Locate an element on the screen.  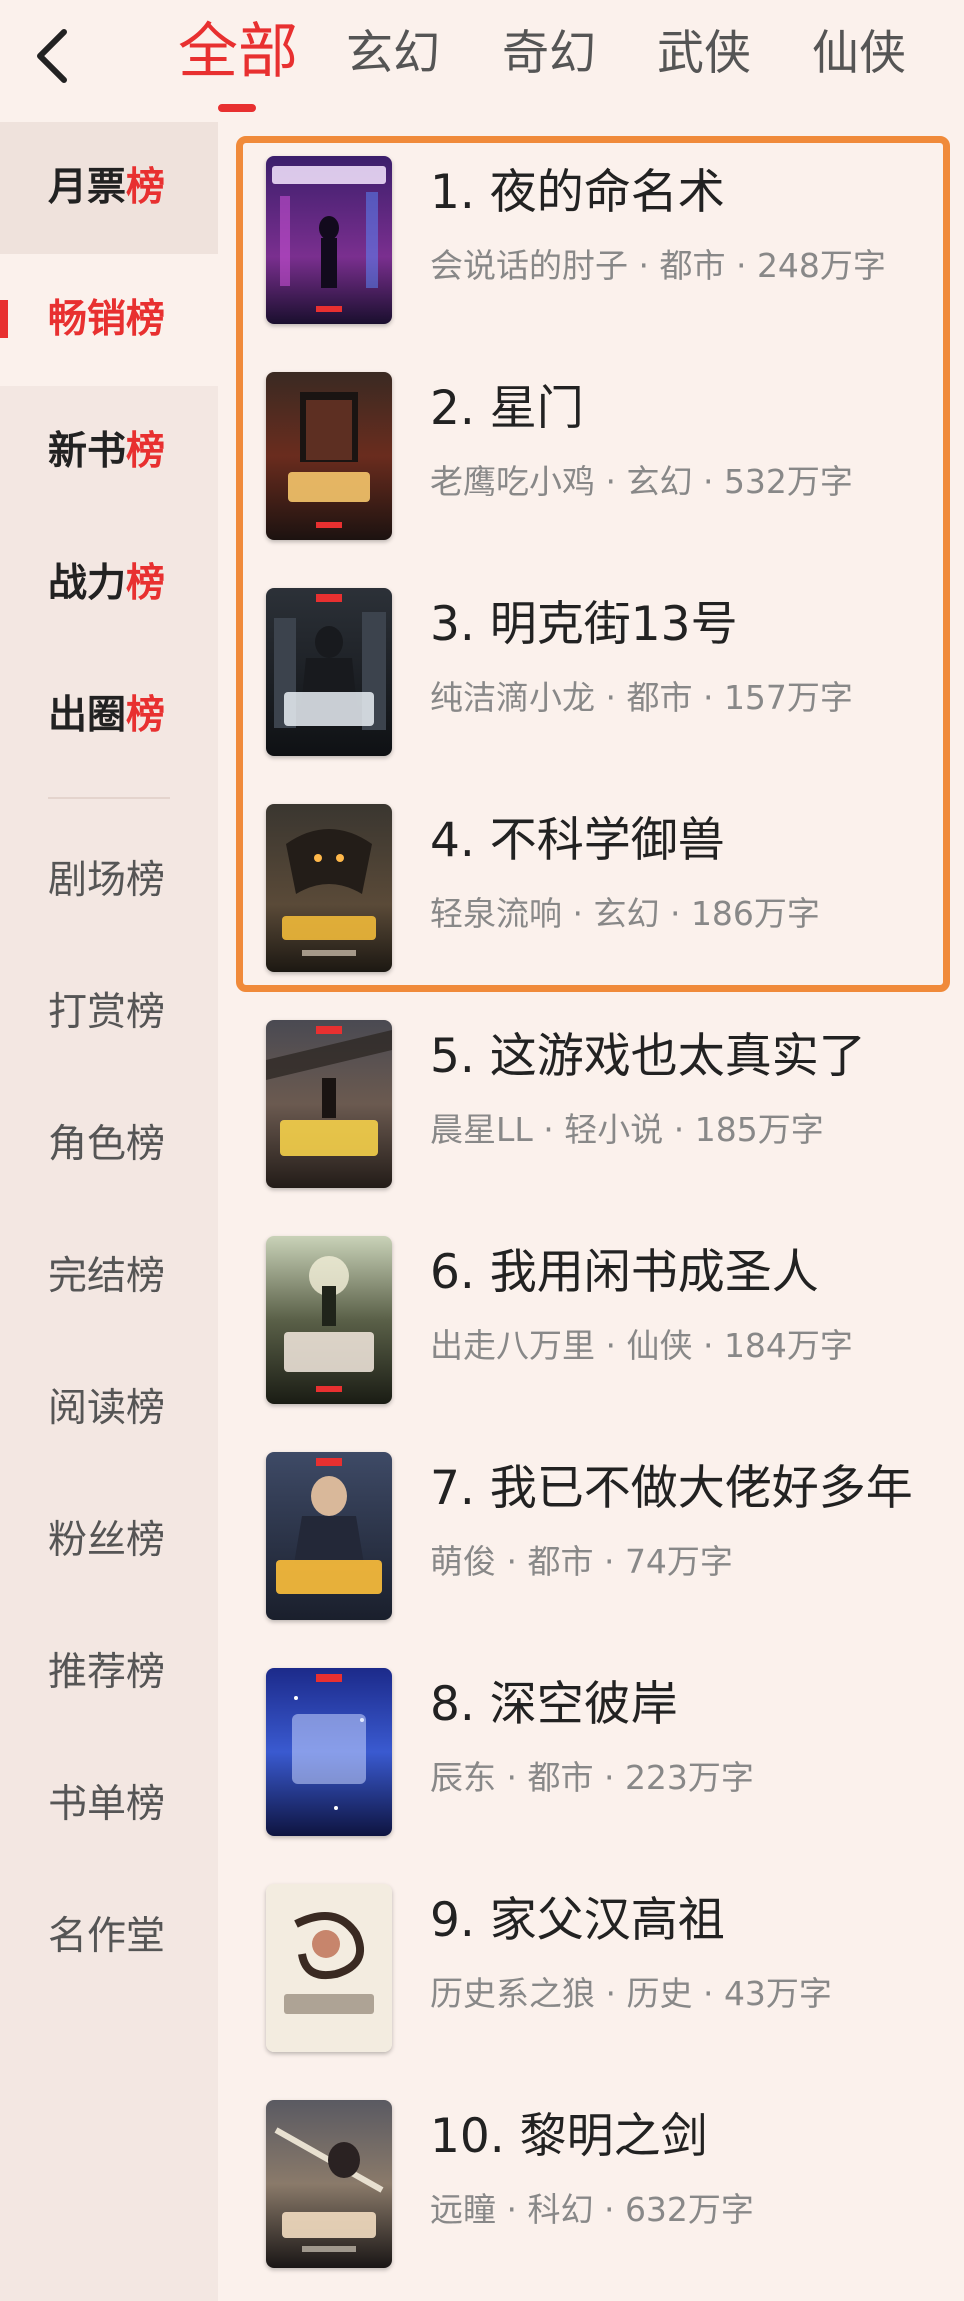
sidebar-item-label: 战力榜 is located at coordinates (107, 583).